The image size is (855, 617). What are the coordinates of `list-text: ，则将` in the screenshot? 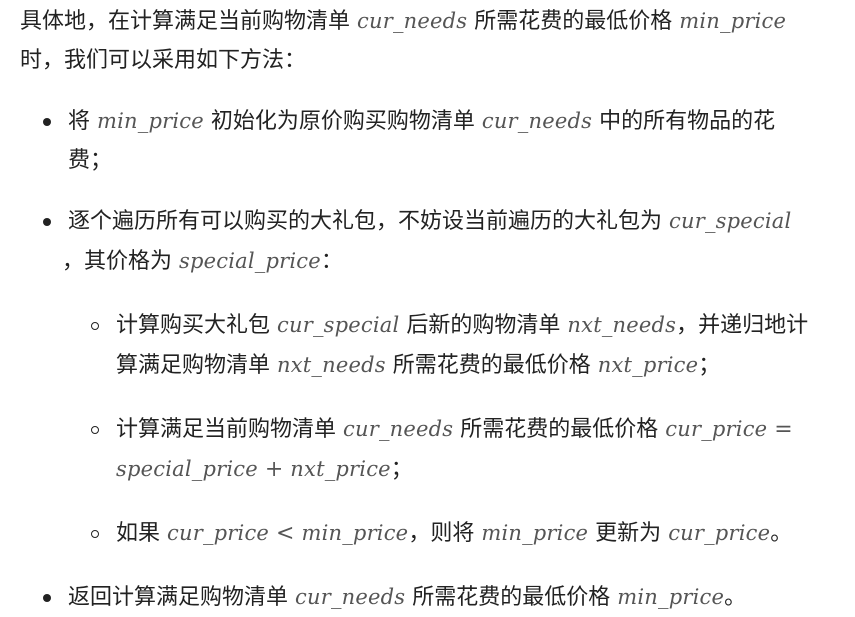 It's located at (441, 533).